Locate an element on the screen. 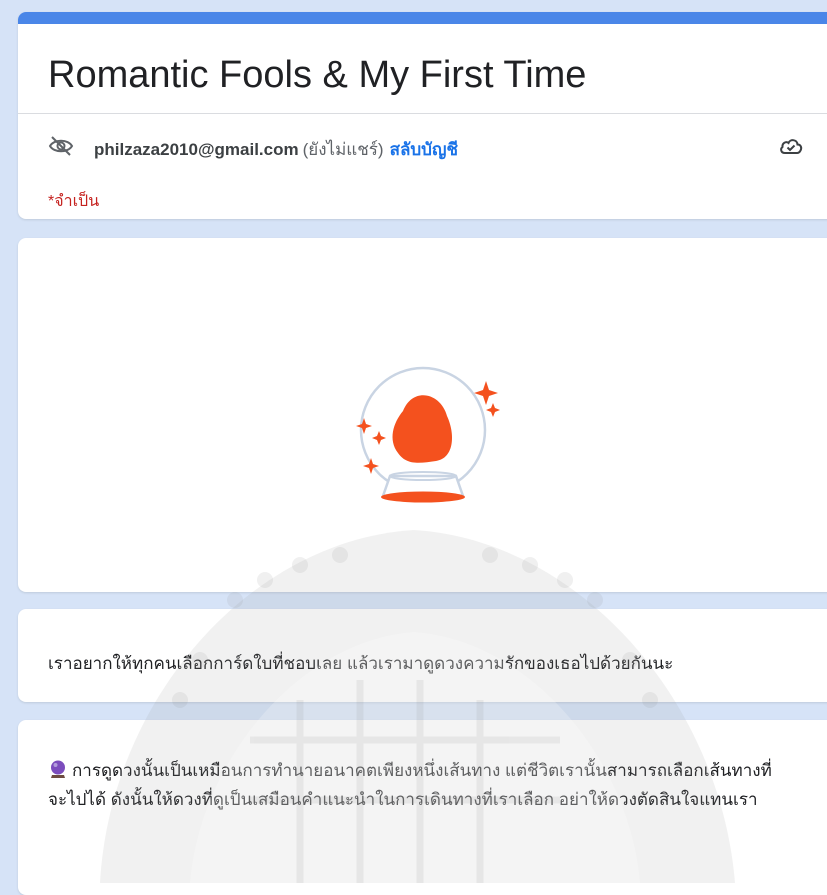 Image resolution: width=827 pixels, height=895 pixels. account-email: philzaza2010@gmail.com is located at coordinates (196, 149).